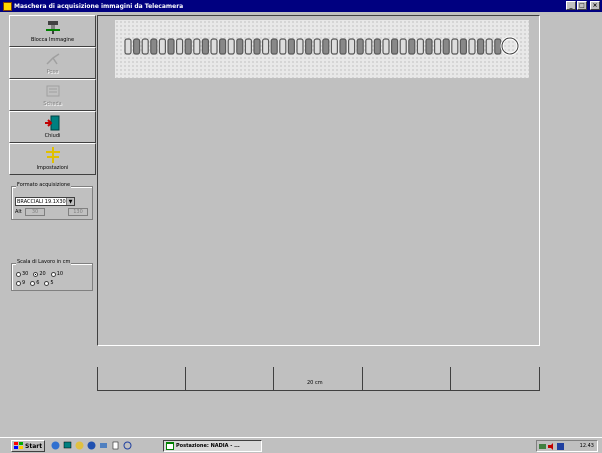 The image size is (602, 453). What do you see at coordinates (170, 446) in the screenshot?
I see `app-window-icon` at bounding box center [170, 446].